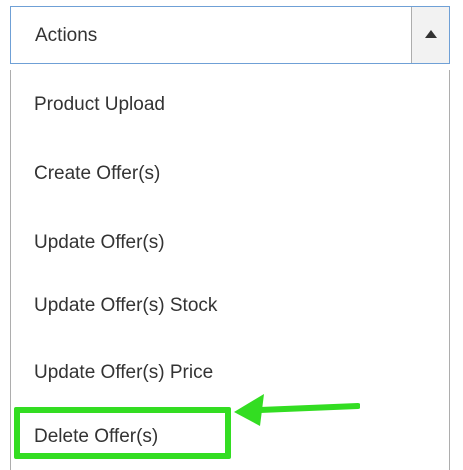  What do you see at coordinates (230, 174) in the screenshot?
I see `menu-item-create-offers: Create Offer(s)` at bounding box center [230, 174].